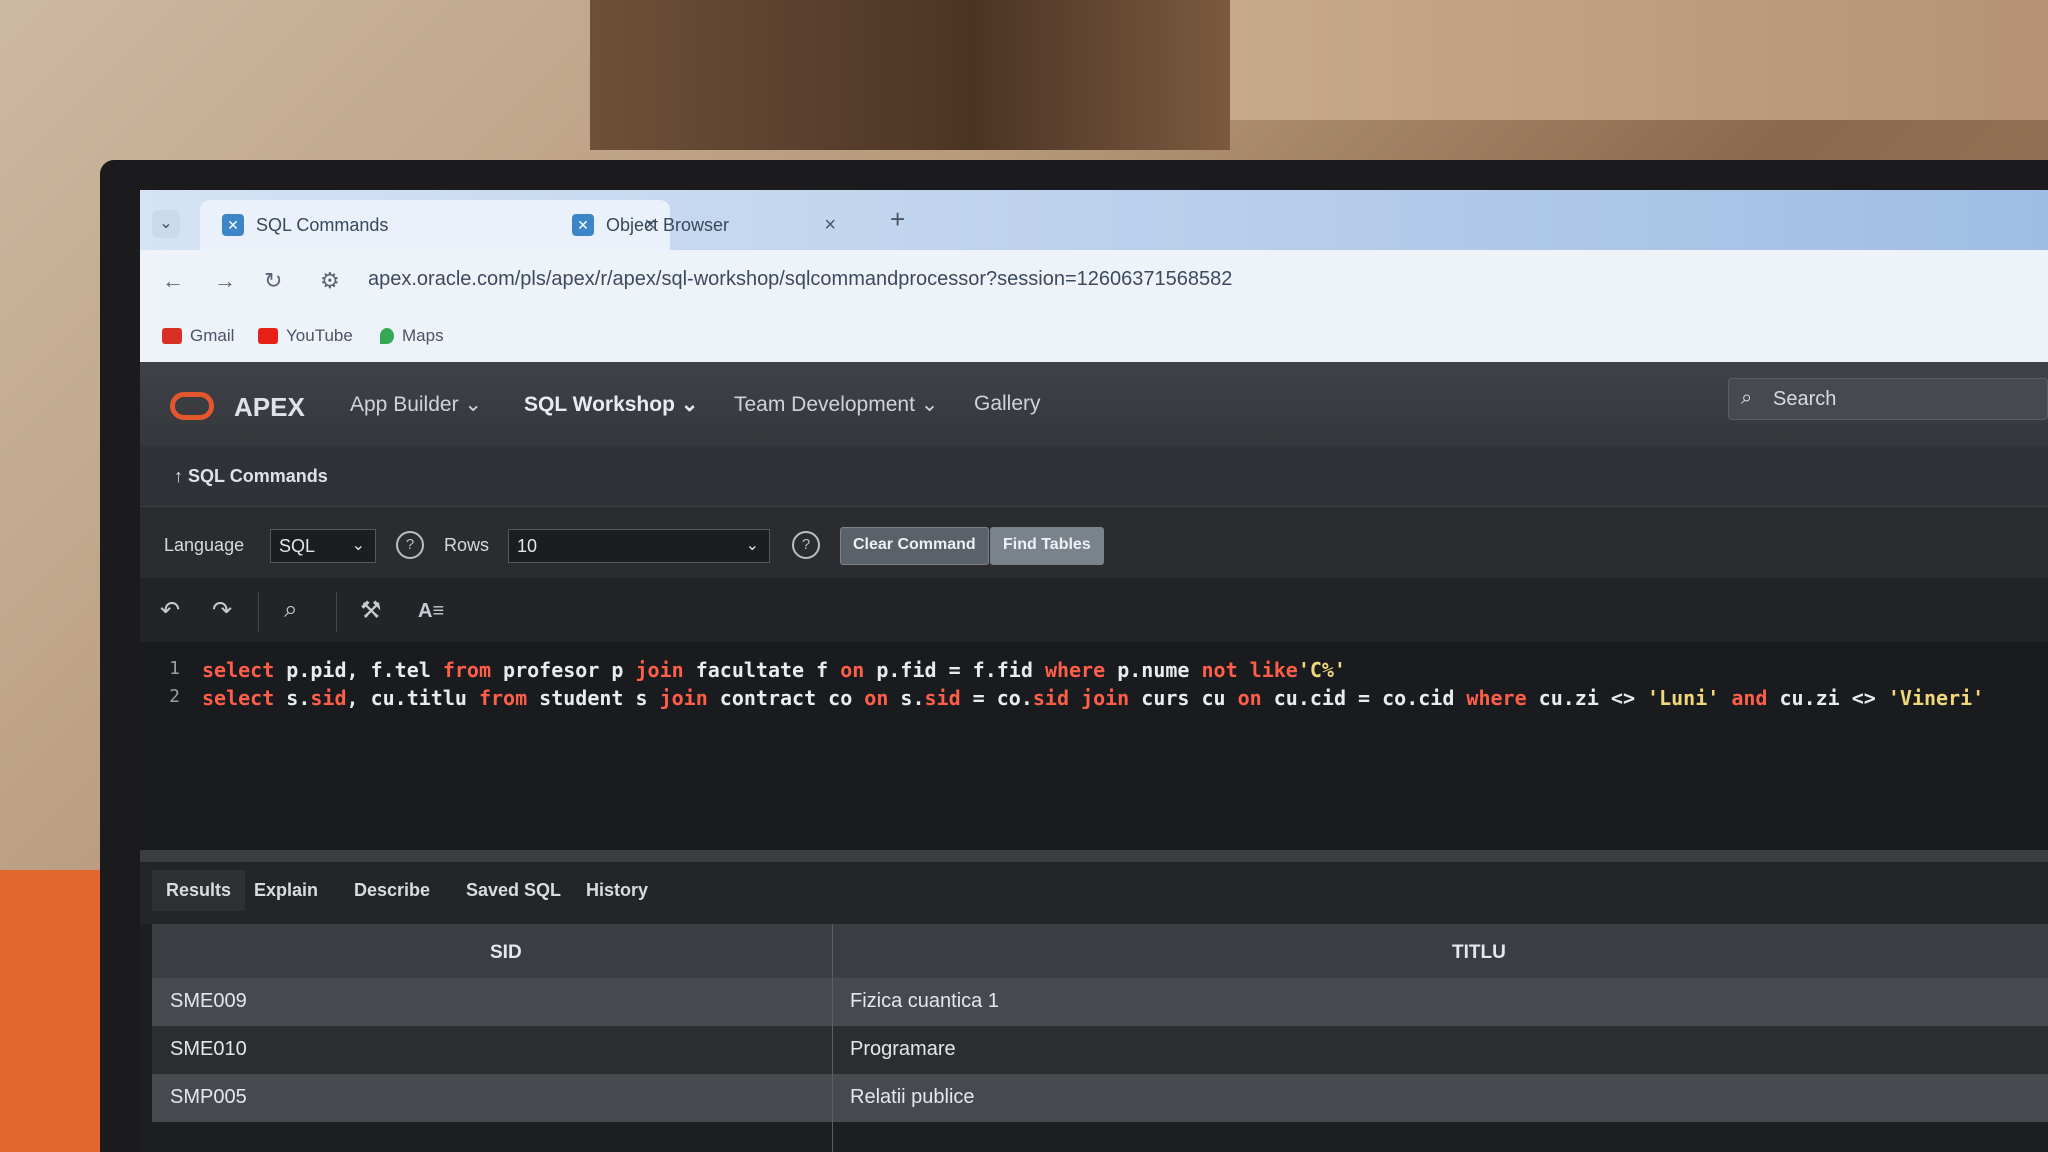 The width and height of the screenshot is (2048, 1152). What do you see at coordinates (1075, 670) in the screenshot?
I see `sql-keyword: where` at bounding box center [1075, 670].